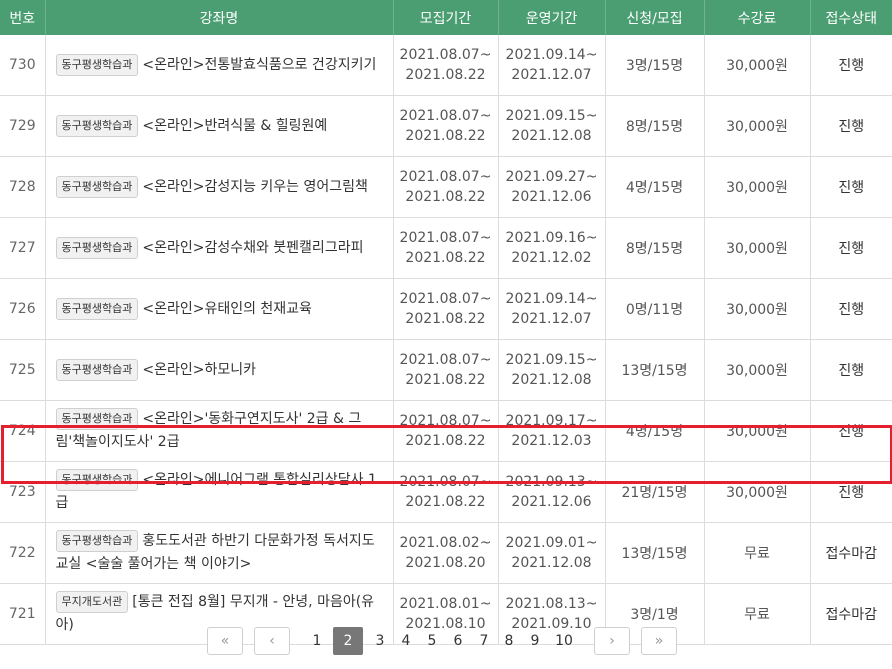  I want to click on operation-end: 2021.12.03, so click(551, 441).